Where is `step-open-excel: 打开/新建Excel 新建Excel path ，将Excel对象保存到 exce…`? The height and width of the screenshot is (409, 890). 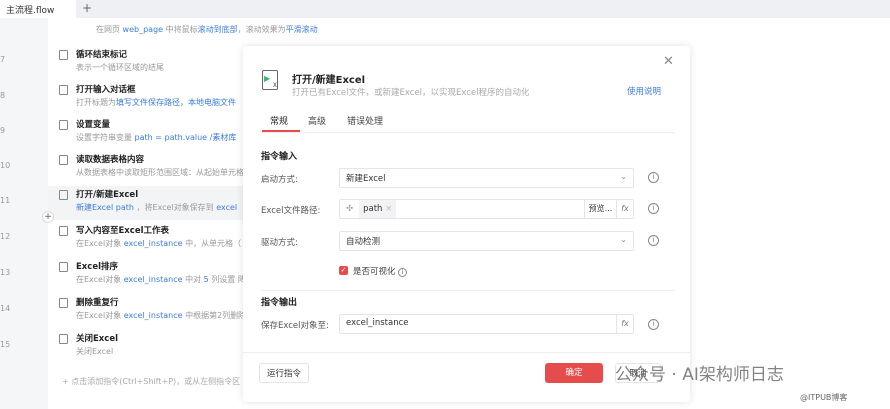
step-open-excel: 打开/新建Excel 新建Excel path ，将Excel对象保存到 exce… is located at coordinates (145, 203).